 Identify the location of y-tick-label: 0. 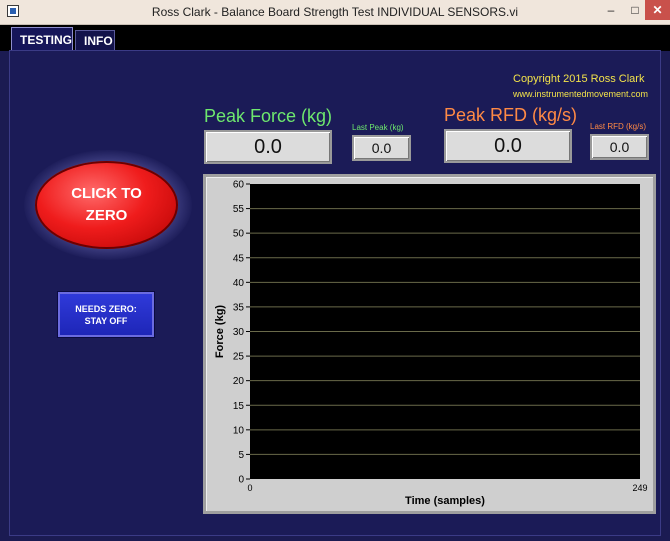
(241, 480).